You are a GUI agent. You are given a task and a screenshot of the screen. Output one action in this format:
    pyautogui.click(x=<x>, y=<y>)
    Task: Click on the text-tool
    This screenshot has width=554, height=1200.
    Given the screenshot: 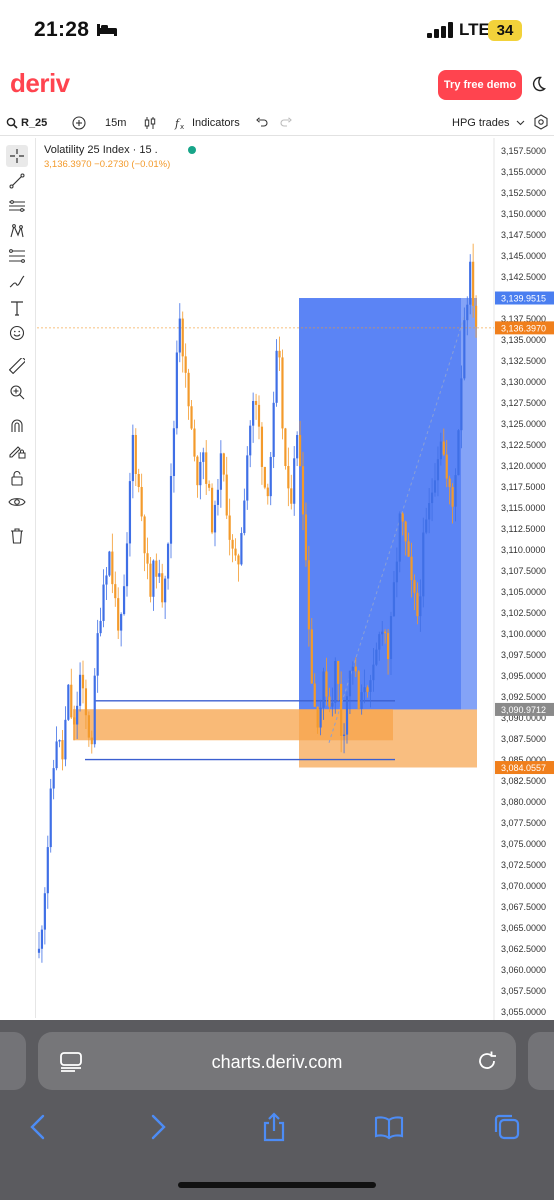 What is the action you would take?
    pyautogui.click(x=17, y=308)
    